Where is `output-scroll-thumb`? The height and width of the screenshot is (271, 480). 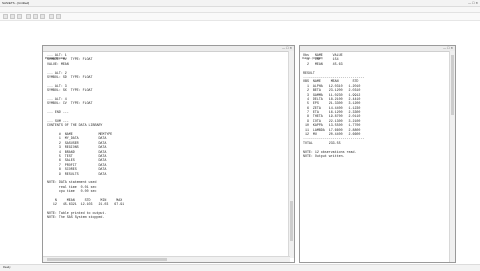
output-scroll-thumb is located at coordinates (452, 85).